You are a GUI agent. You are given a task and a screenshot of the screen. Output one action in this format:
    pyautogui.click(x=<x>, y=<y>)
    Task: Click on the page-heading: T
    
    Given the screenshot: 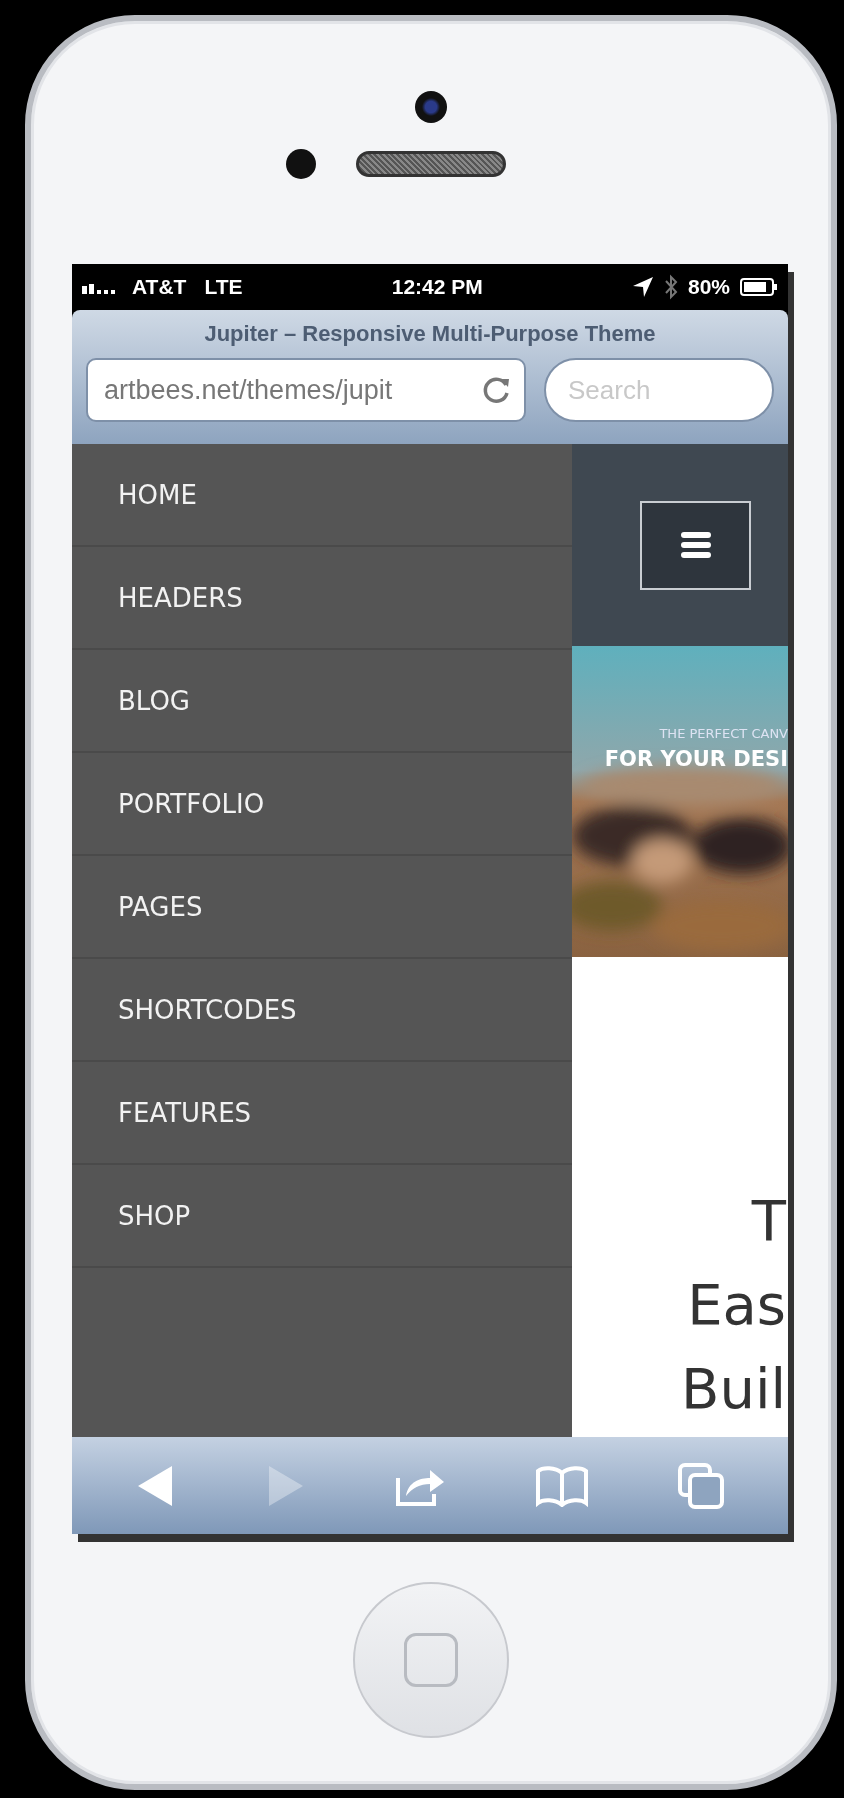 What is the action you would take?
    pyautogui.click(x=768, y=1221)
    